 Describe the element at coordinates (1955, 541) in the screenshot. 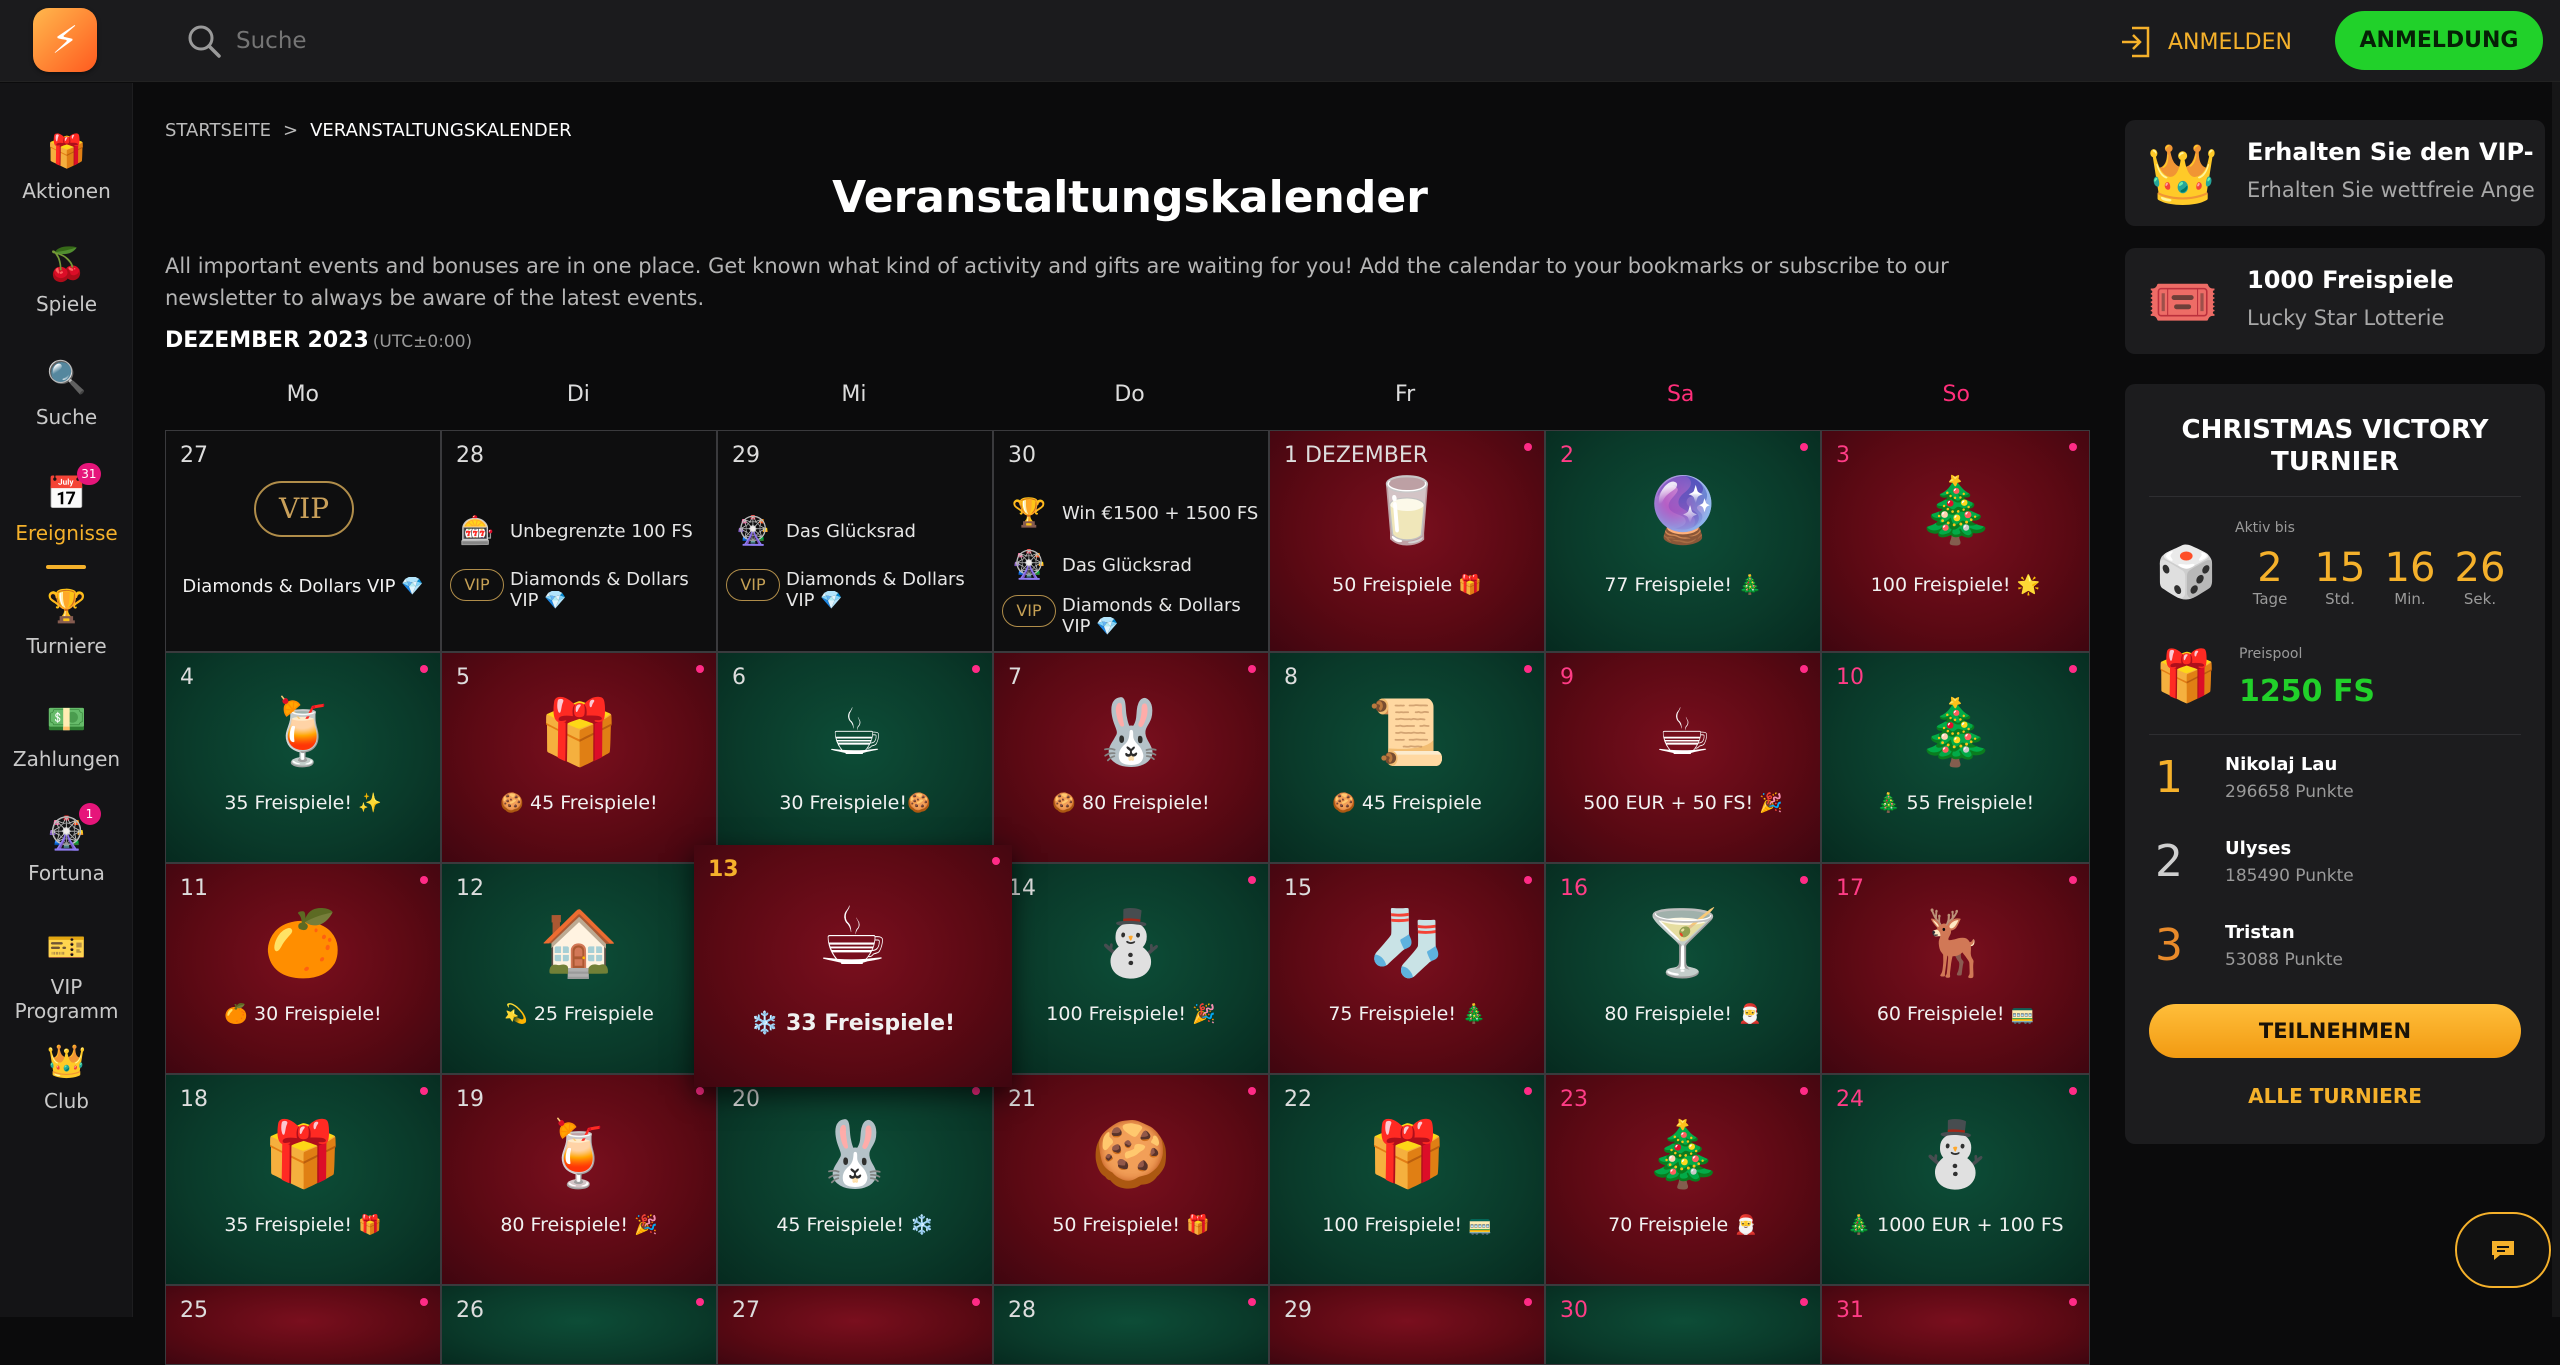

I see `calendar-day-3: 3 🎄 100 Freispiele! 🌟` at that location.